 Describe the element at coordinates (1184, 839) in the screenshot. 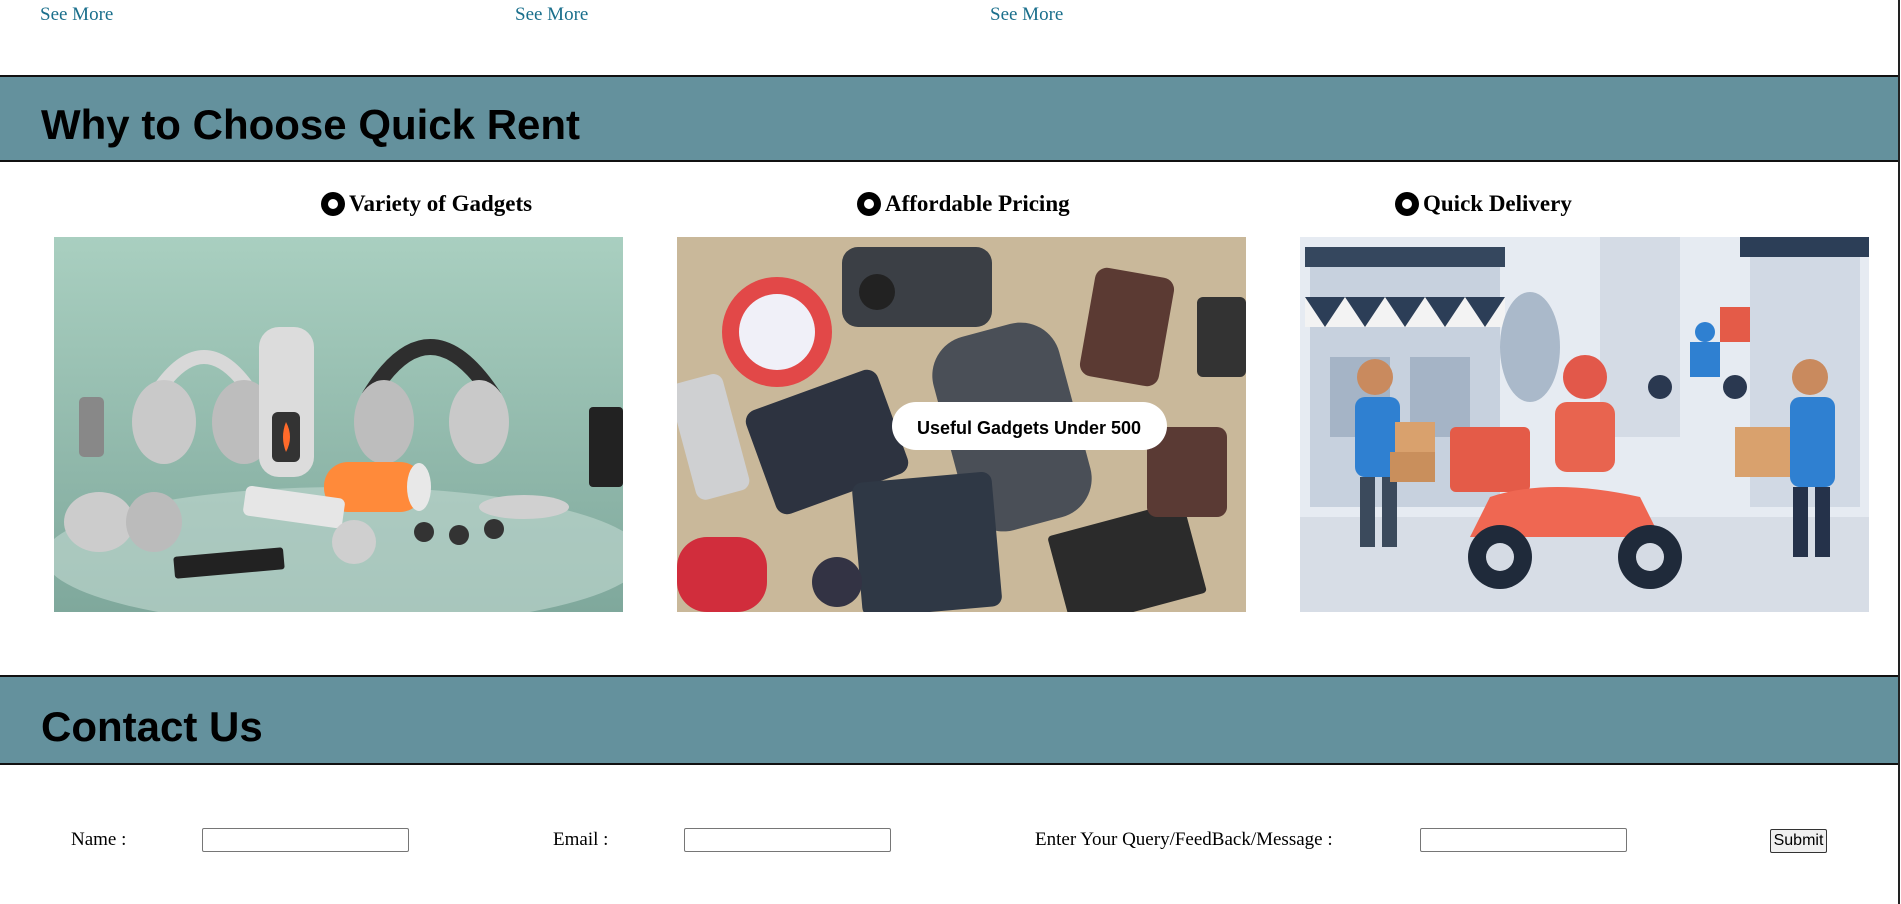

I see `message-label: Enter Your Query/FeedBack/Message :` at that location.